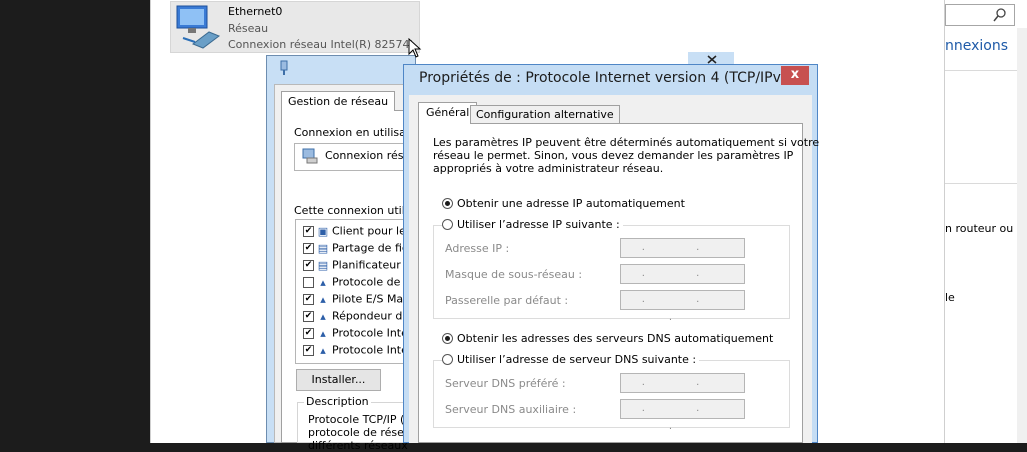  Describe the element at coordinates (545, 114) in the screenshot. I see `tab-alternate-configuration: Configuration alternative` at that location.